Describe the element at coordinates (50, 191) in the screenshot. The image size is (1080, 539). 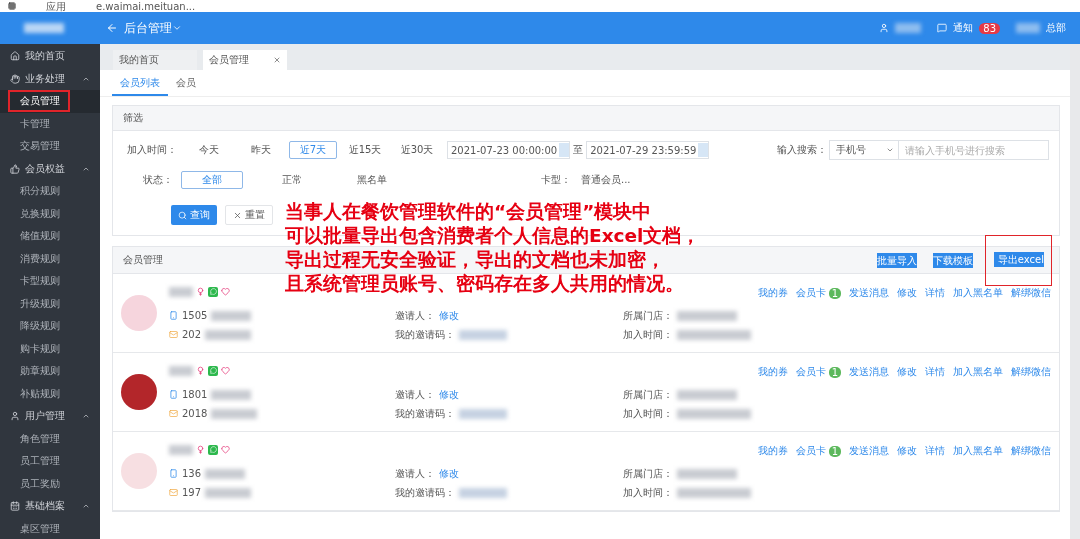
I see `sidebar-item: 积分规则` at that location.